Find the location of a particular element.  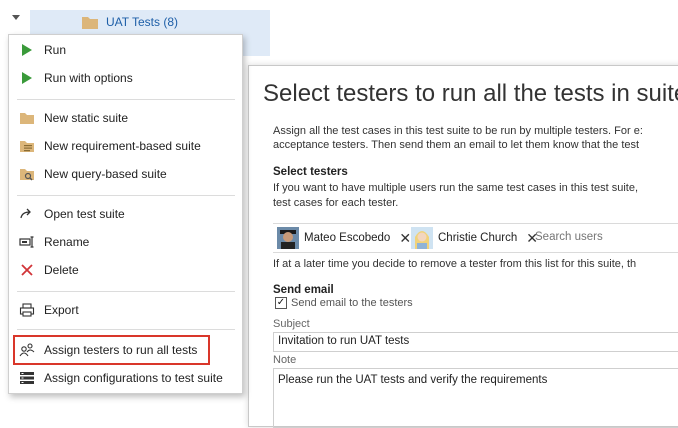

requirement-suite-icon is located at coordinates (27, 146).